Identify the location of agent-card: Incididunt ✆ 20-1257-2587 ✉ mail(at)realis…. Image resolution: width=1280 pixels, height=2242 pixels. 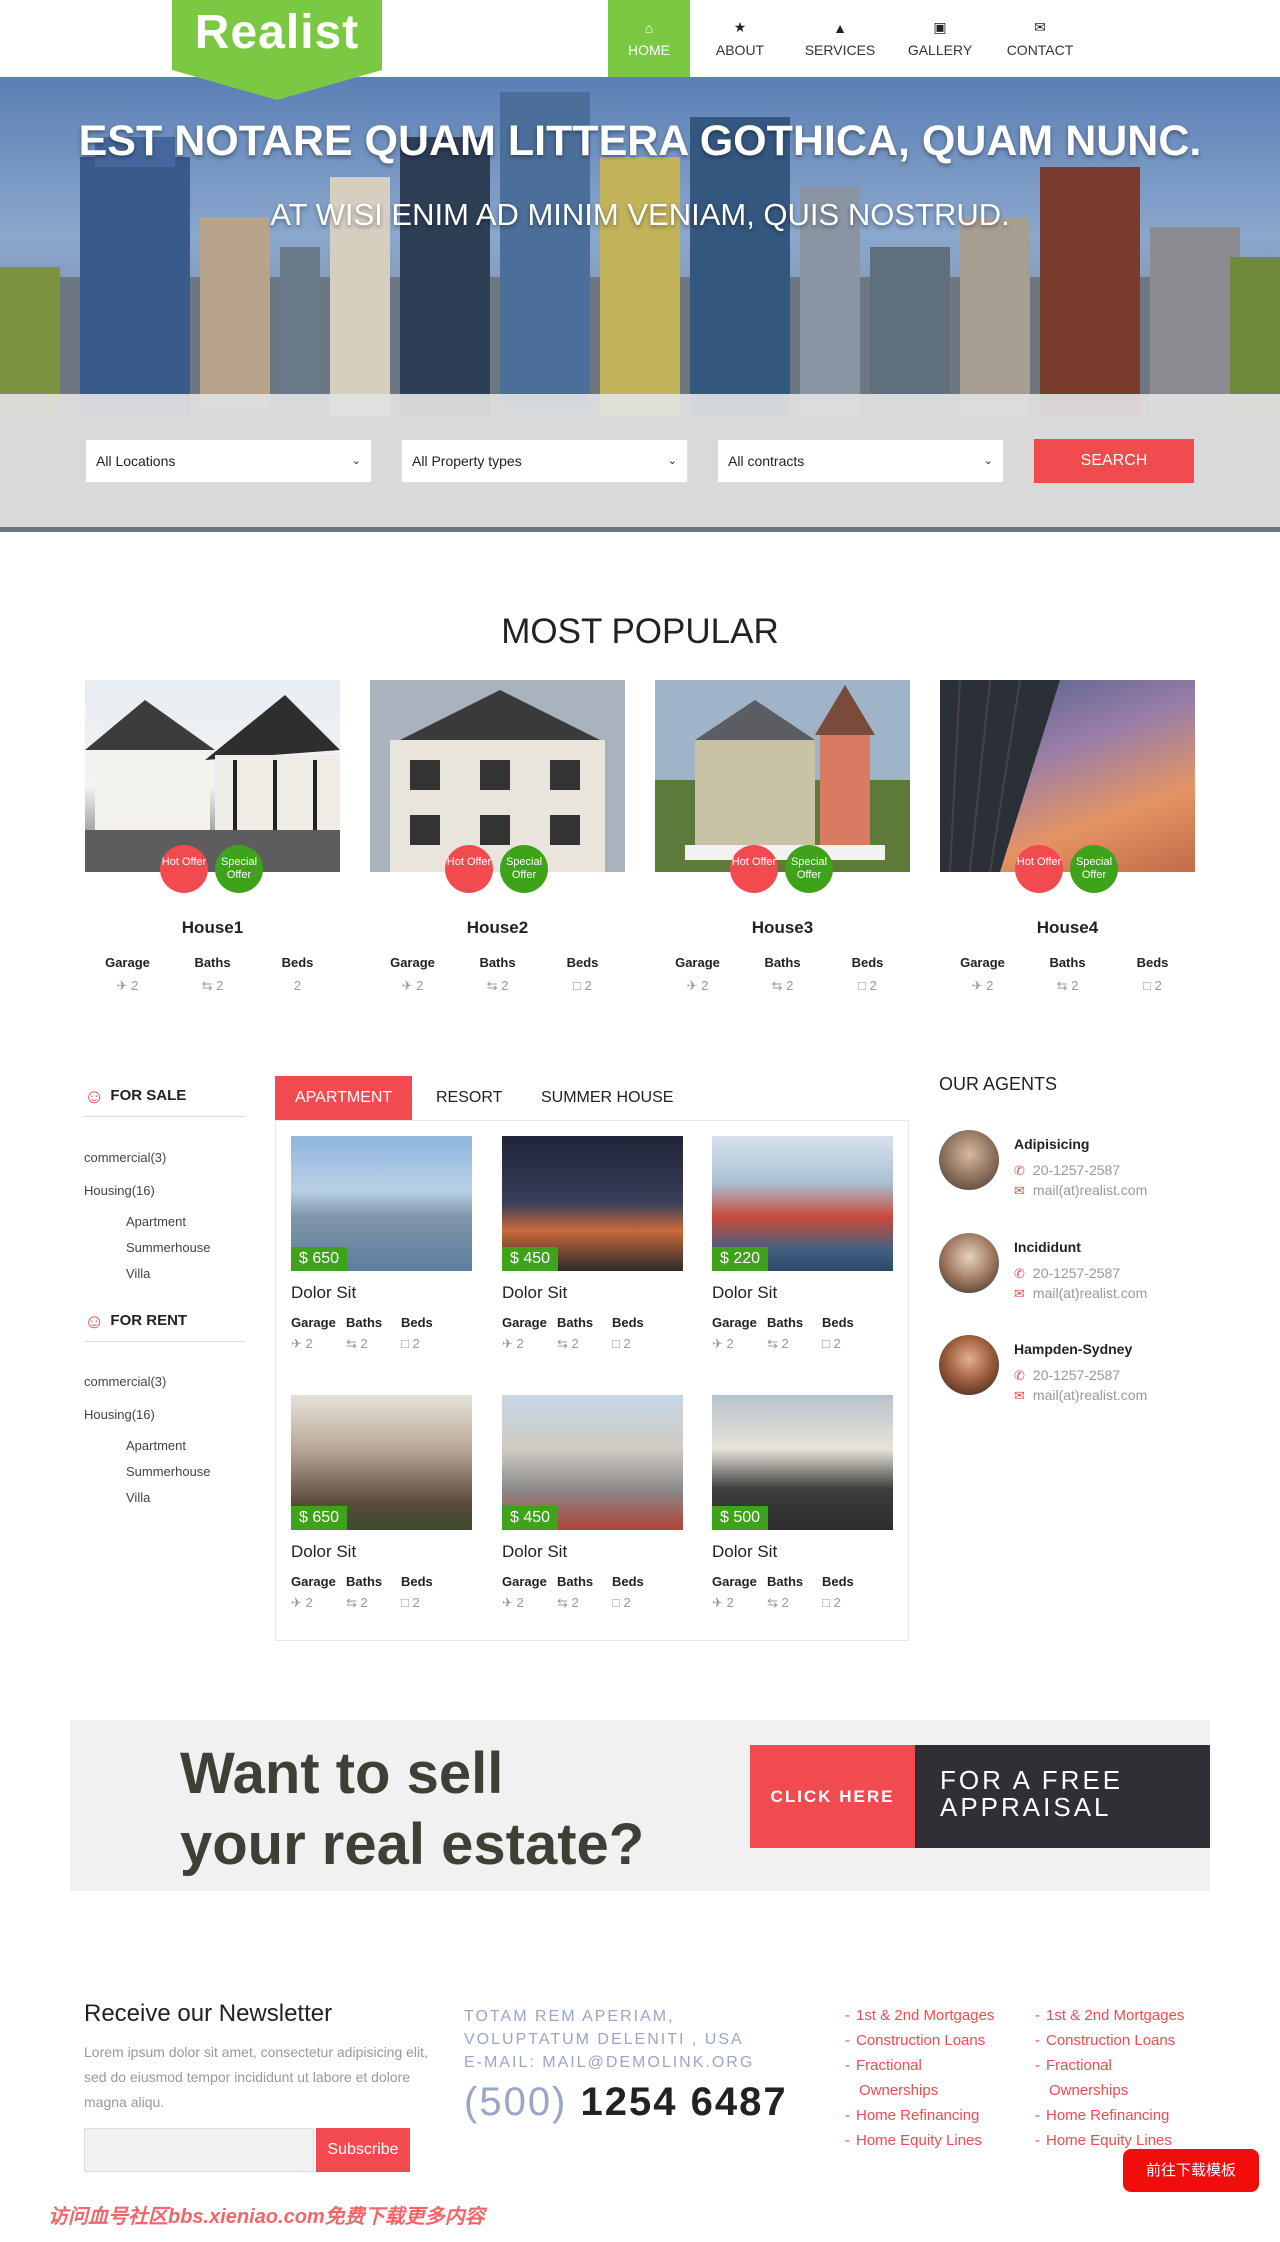
(1069, 1268).